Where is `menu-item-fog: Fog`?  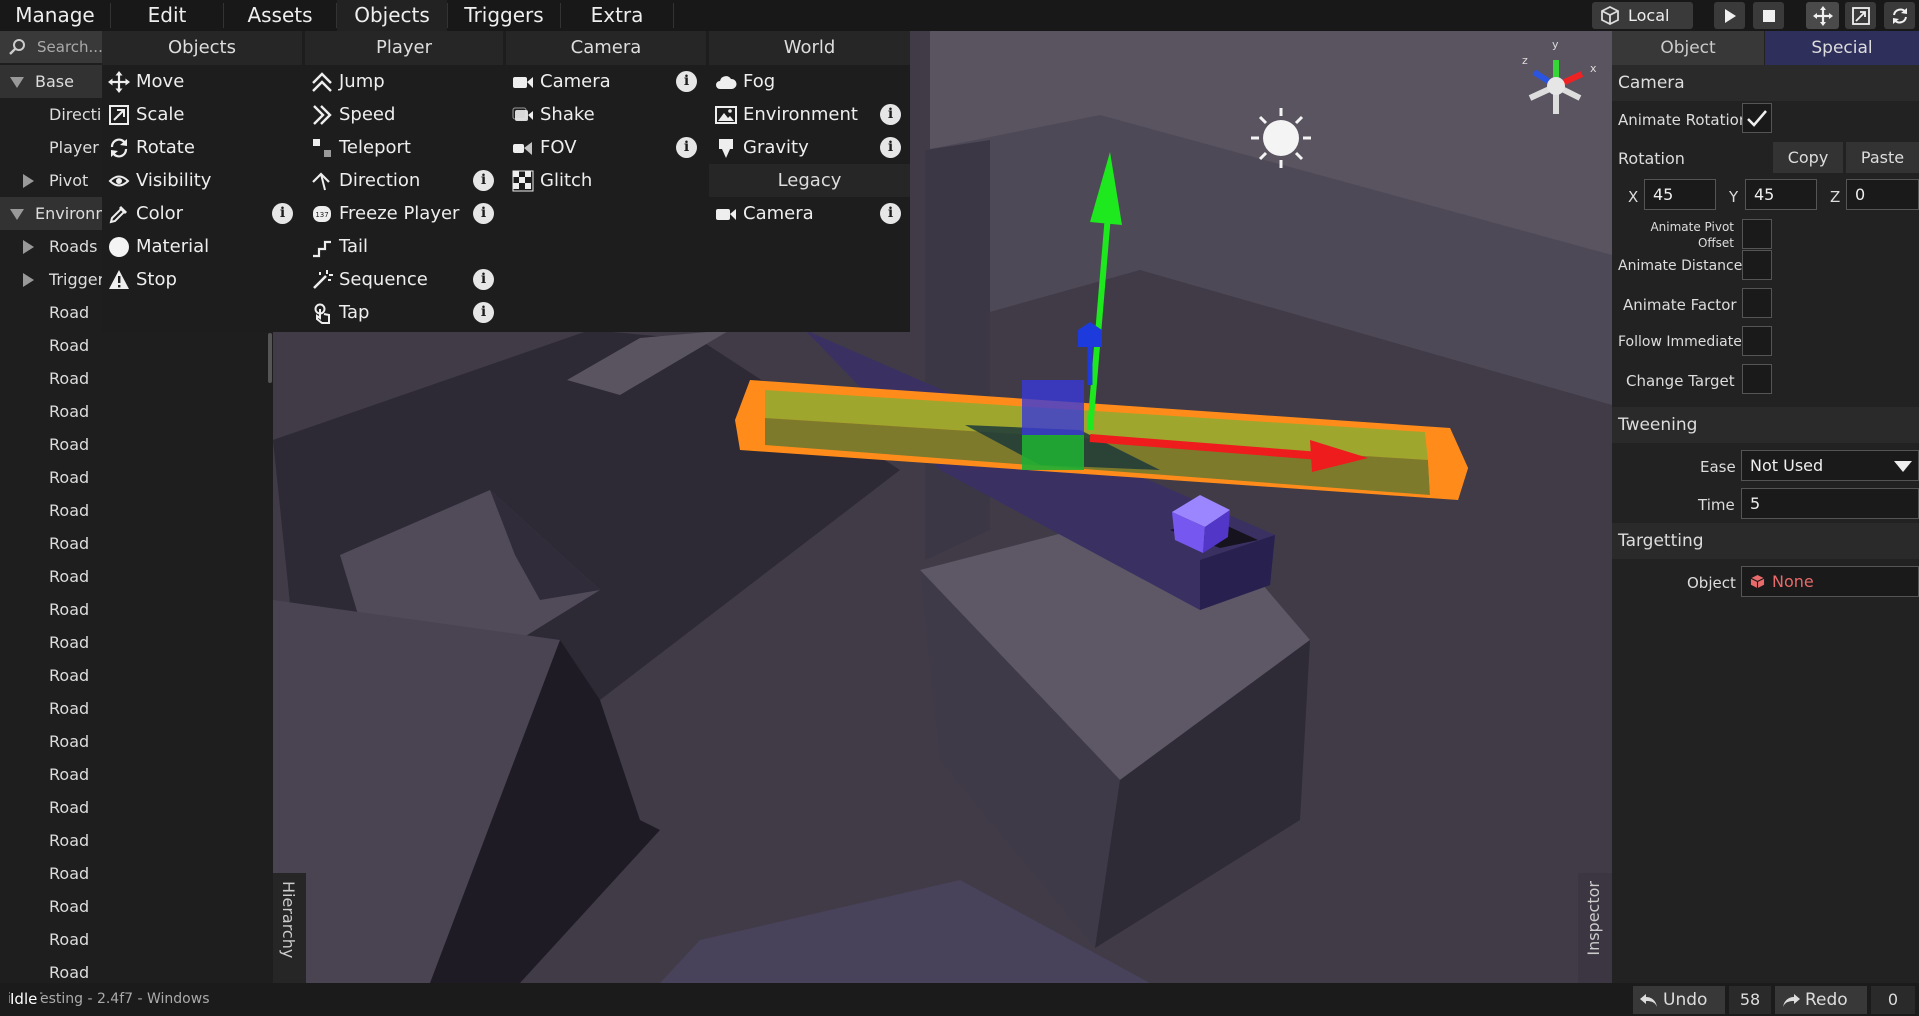
menu-item-fog: Fog is located at coordinates (809, 81).